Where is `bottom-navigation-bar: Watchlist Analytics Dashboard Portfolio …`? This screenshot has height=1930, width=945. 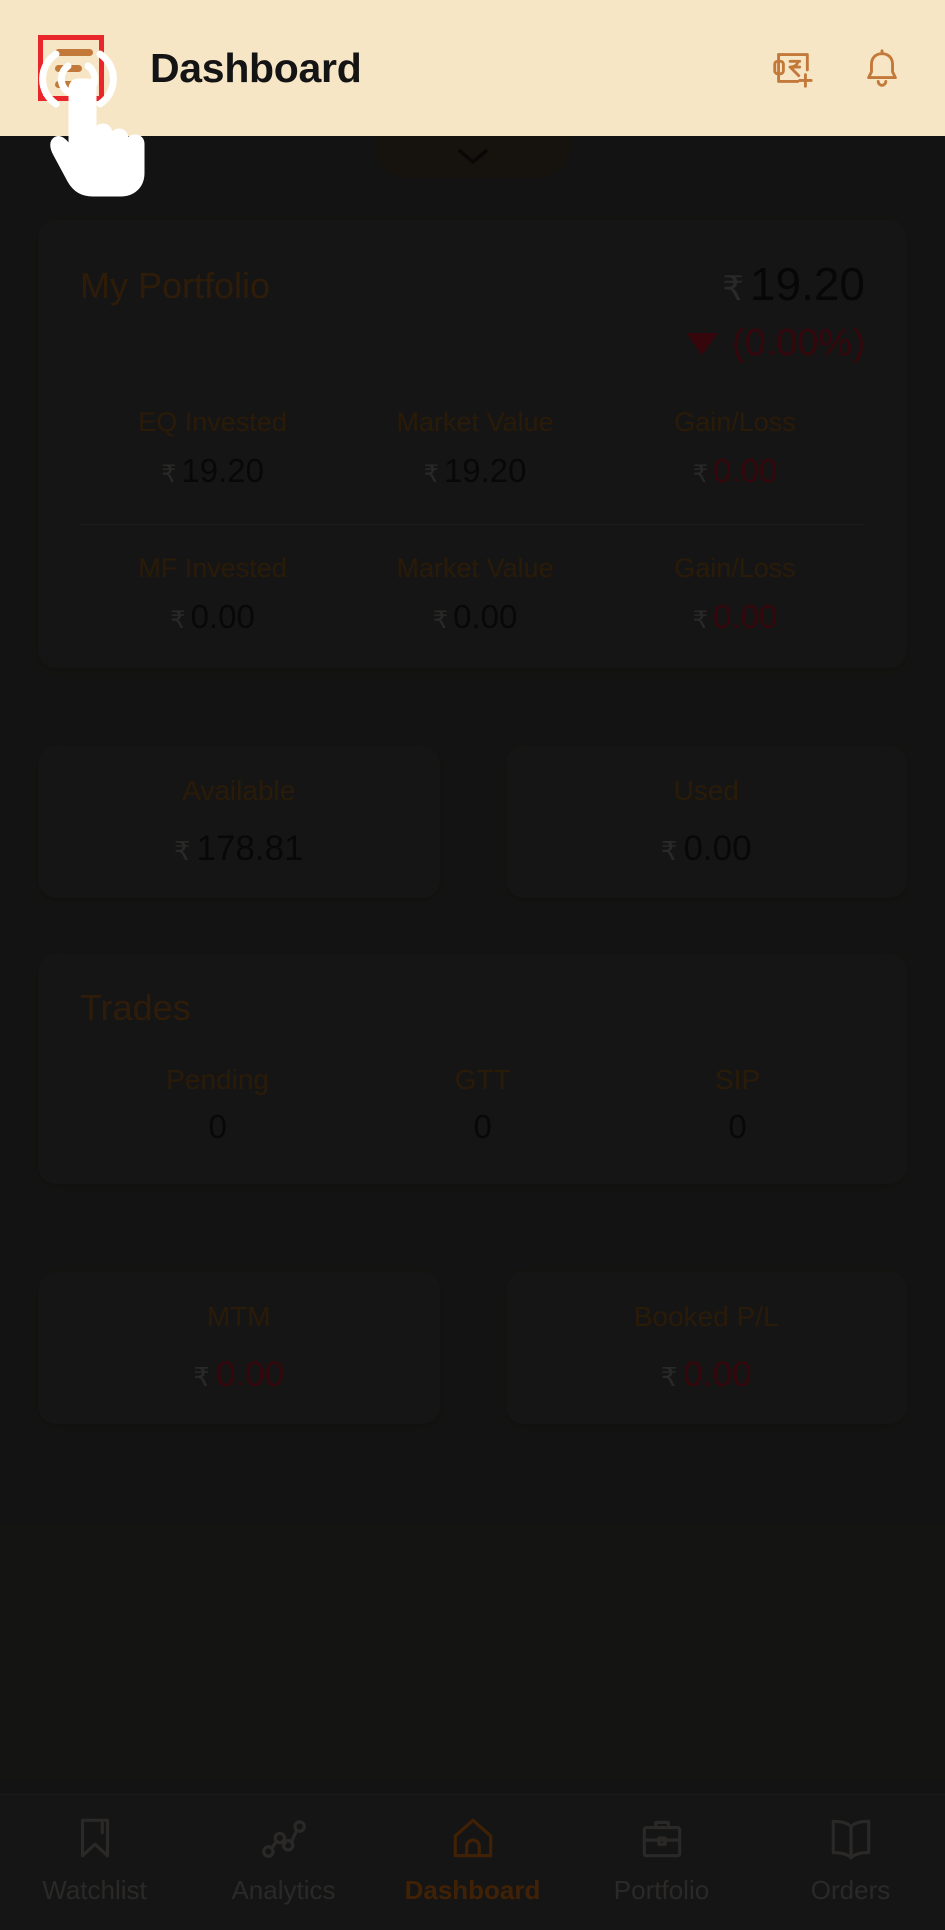 bottom-navigation-bar: Watchlist Analytics Dashboard Portfolio … is located at coordinates (472, 1862).